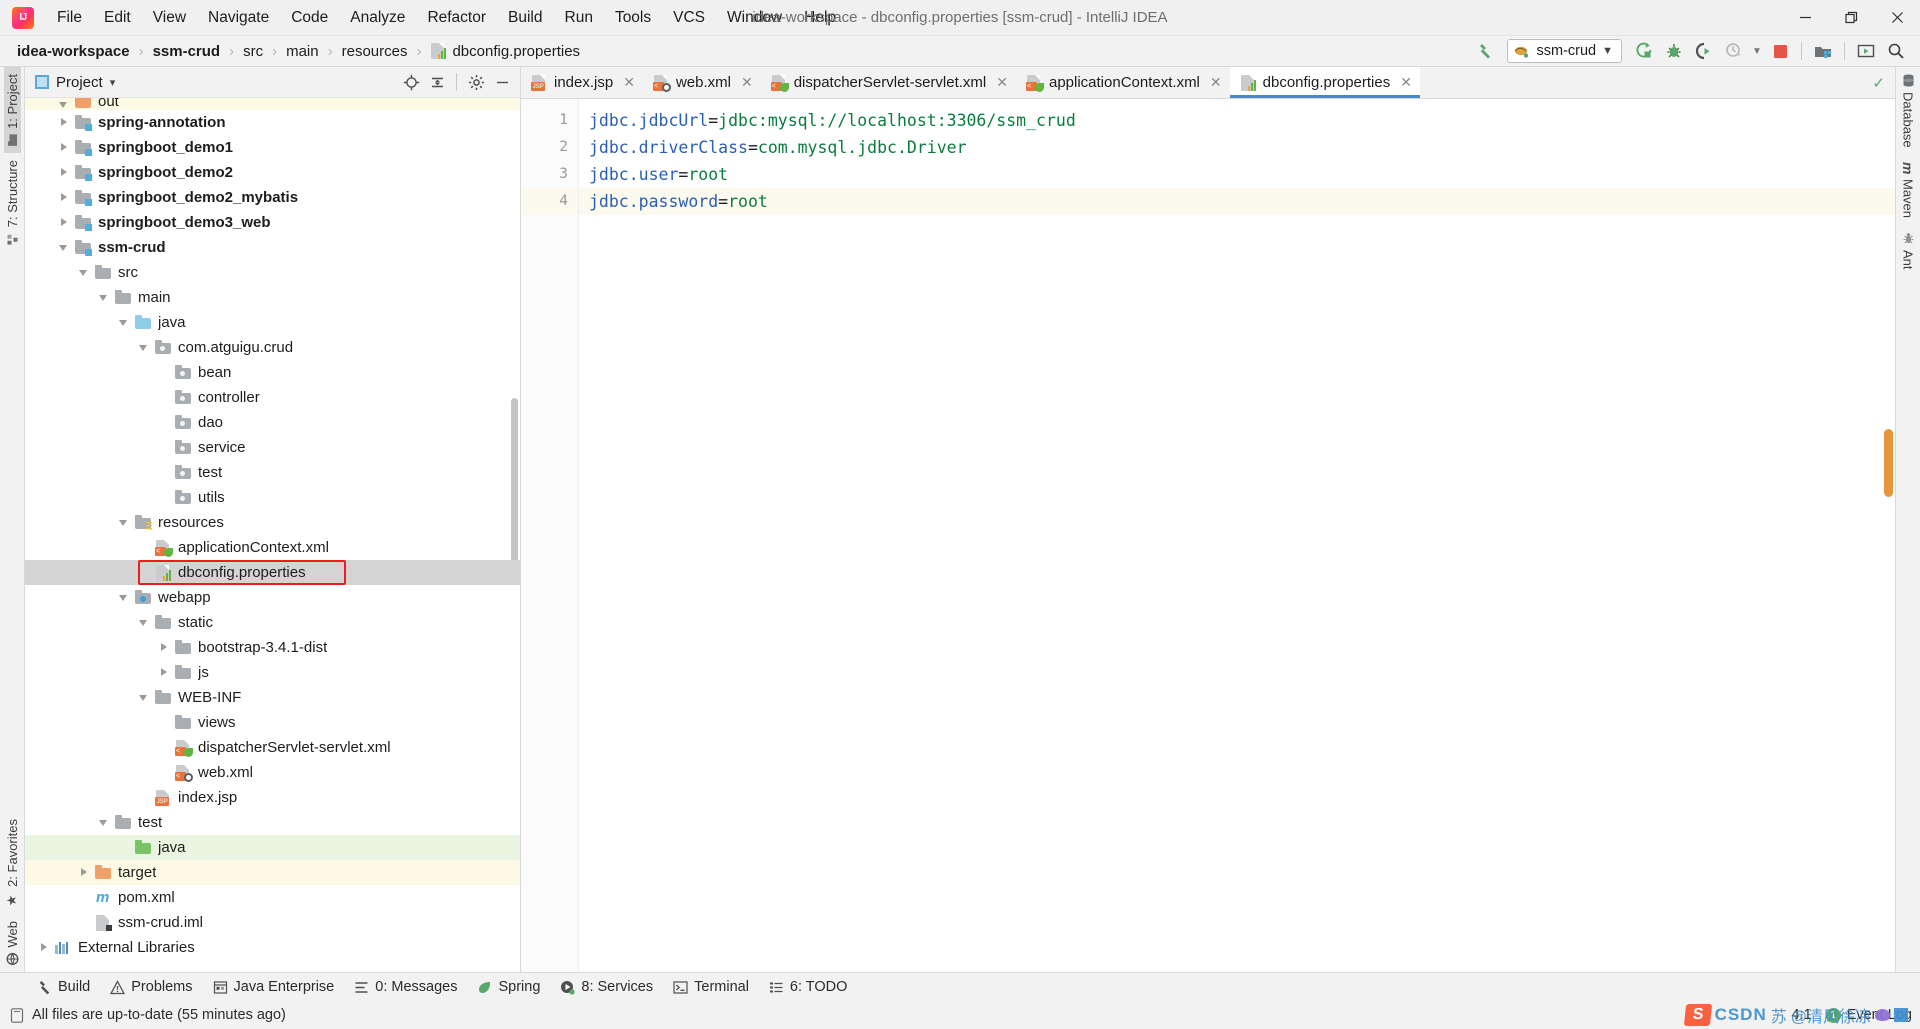 Image resolution: width=1920 pixels, height=1029 pixels. What do you see at coordinates (1674, 51) in the screenshot?
I see `debug-icon` at bounding box center [1674, 51].